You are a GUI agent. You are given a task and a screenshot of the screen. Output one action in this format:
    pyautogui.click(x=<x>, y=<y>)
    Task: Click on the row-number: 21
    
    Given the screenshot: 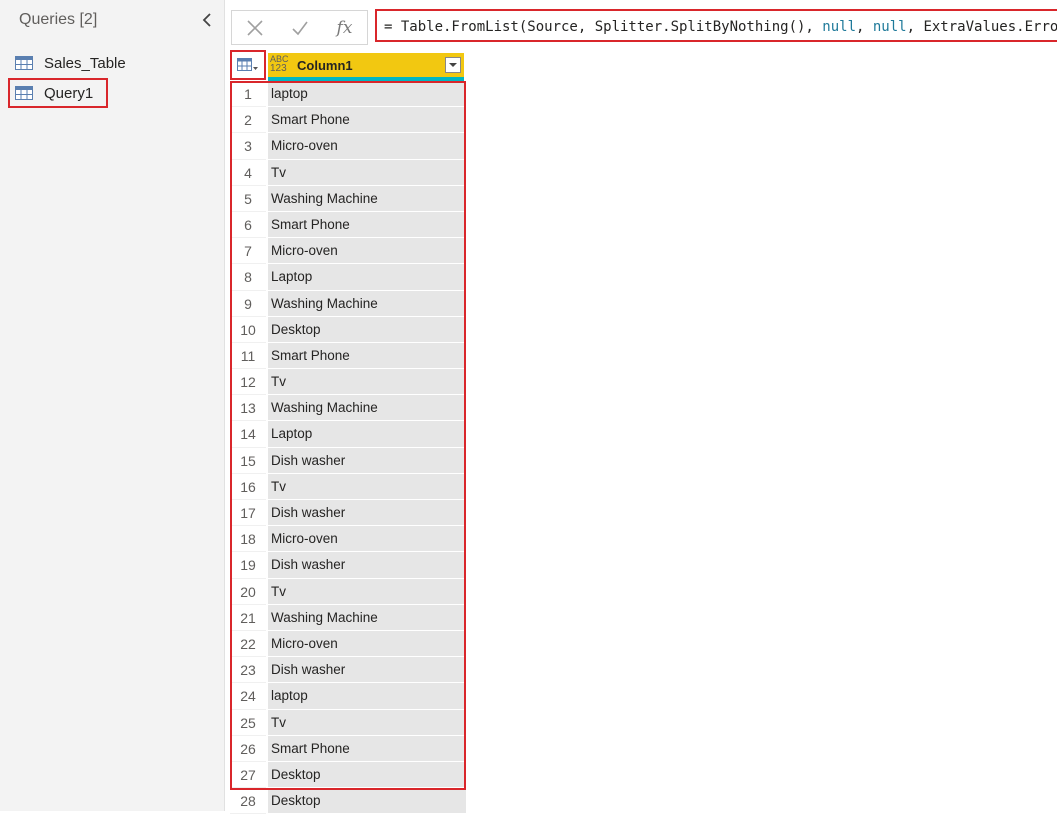 What is the action you would take?
    pyautogui.click(x=248, y=617)
    